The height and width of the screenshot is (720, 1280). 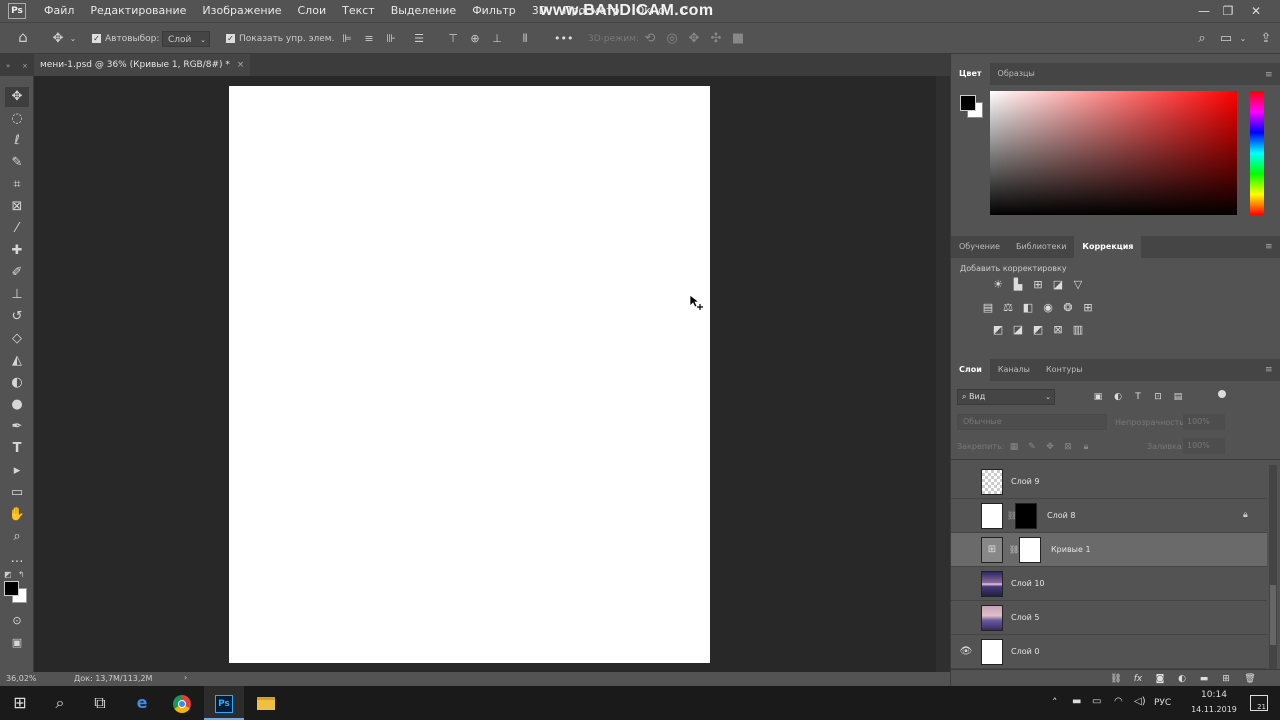 What do you see at coordinates (1028, 308) in the screenshot?
I see `black-white-icon: ◧` at bounding box center [1028, 308].